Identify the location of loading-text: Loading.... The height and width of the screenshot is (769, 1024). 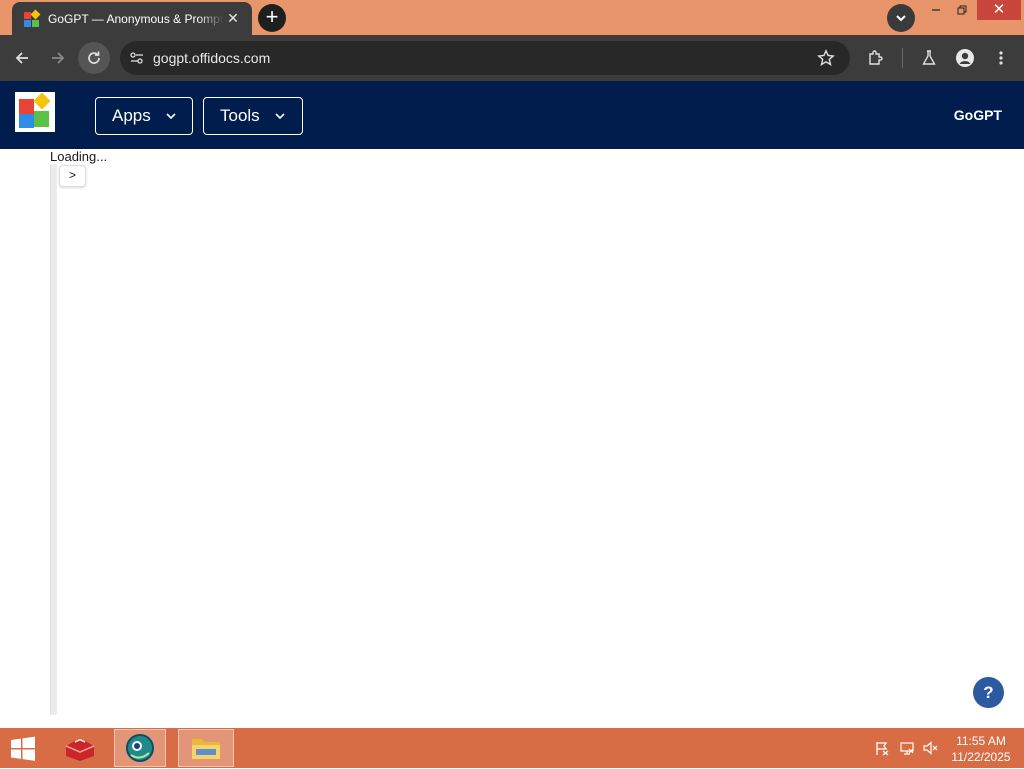
(79, 156).